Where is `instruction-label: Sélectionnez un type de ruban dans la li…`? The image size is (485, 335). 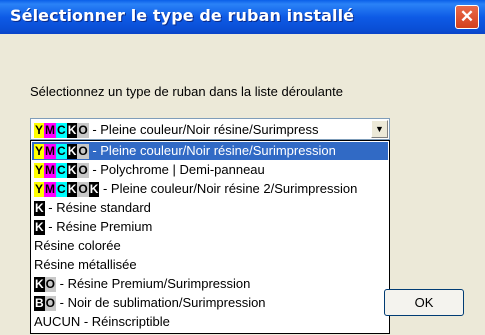 instruction-label: Sélectionnez un type de ruban dans la li… is located at coordinates (186, 91).